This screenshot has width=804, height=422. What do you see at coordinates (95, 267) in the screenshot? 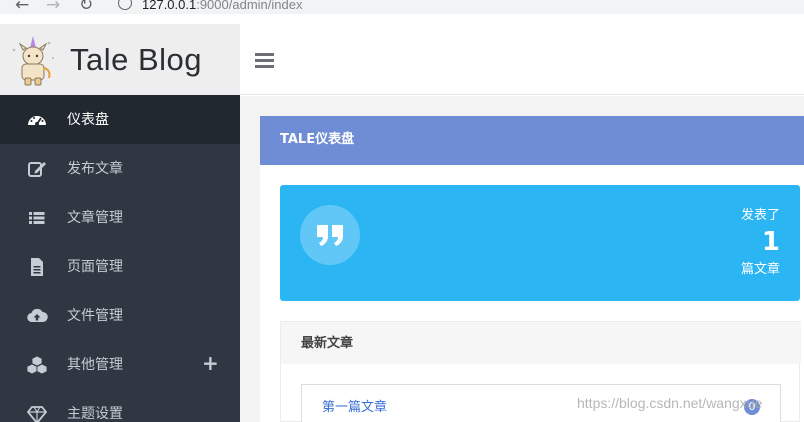
I see `sidebar-item-label: 页面管理` at bounding box center [95, 267].